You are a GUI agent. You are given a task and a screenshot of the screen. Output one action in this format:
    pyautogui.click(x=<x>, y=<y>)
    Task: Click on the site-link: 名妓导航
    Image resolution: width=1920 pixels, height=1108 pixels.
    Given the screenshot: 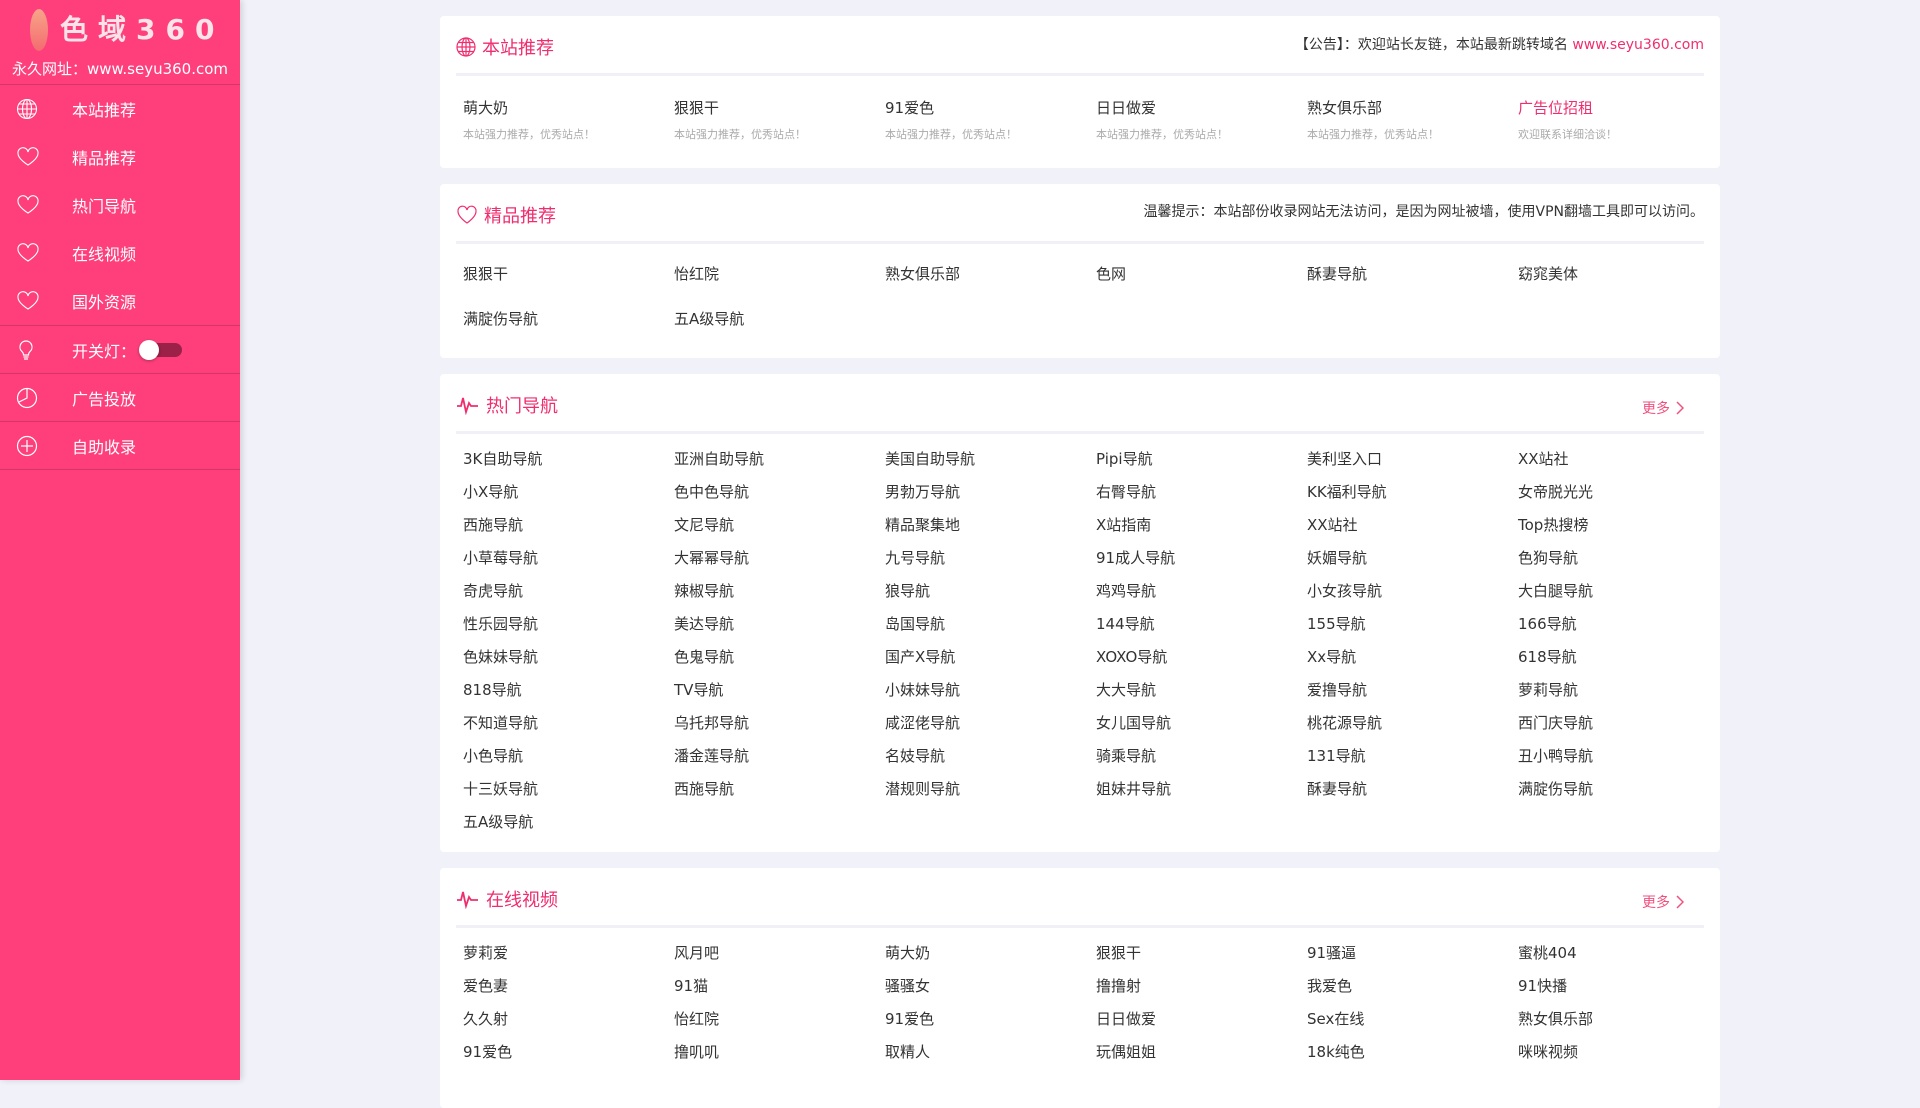 What is the action you would take?
    pyautogui.click(x=990, y=756)
    